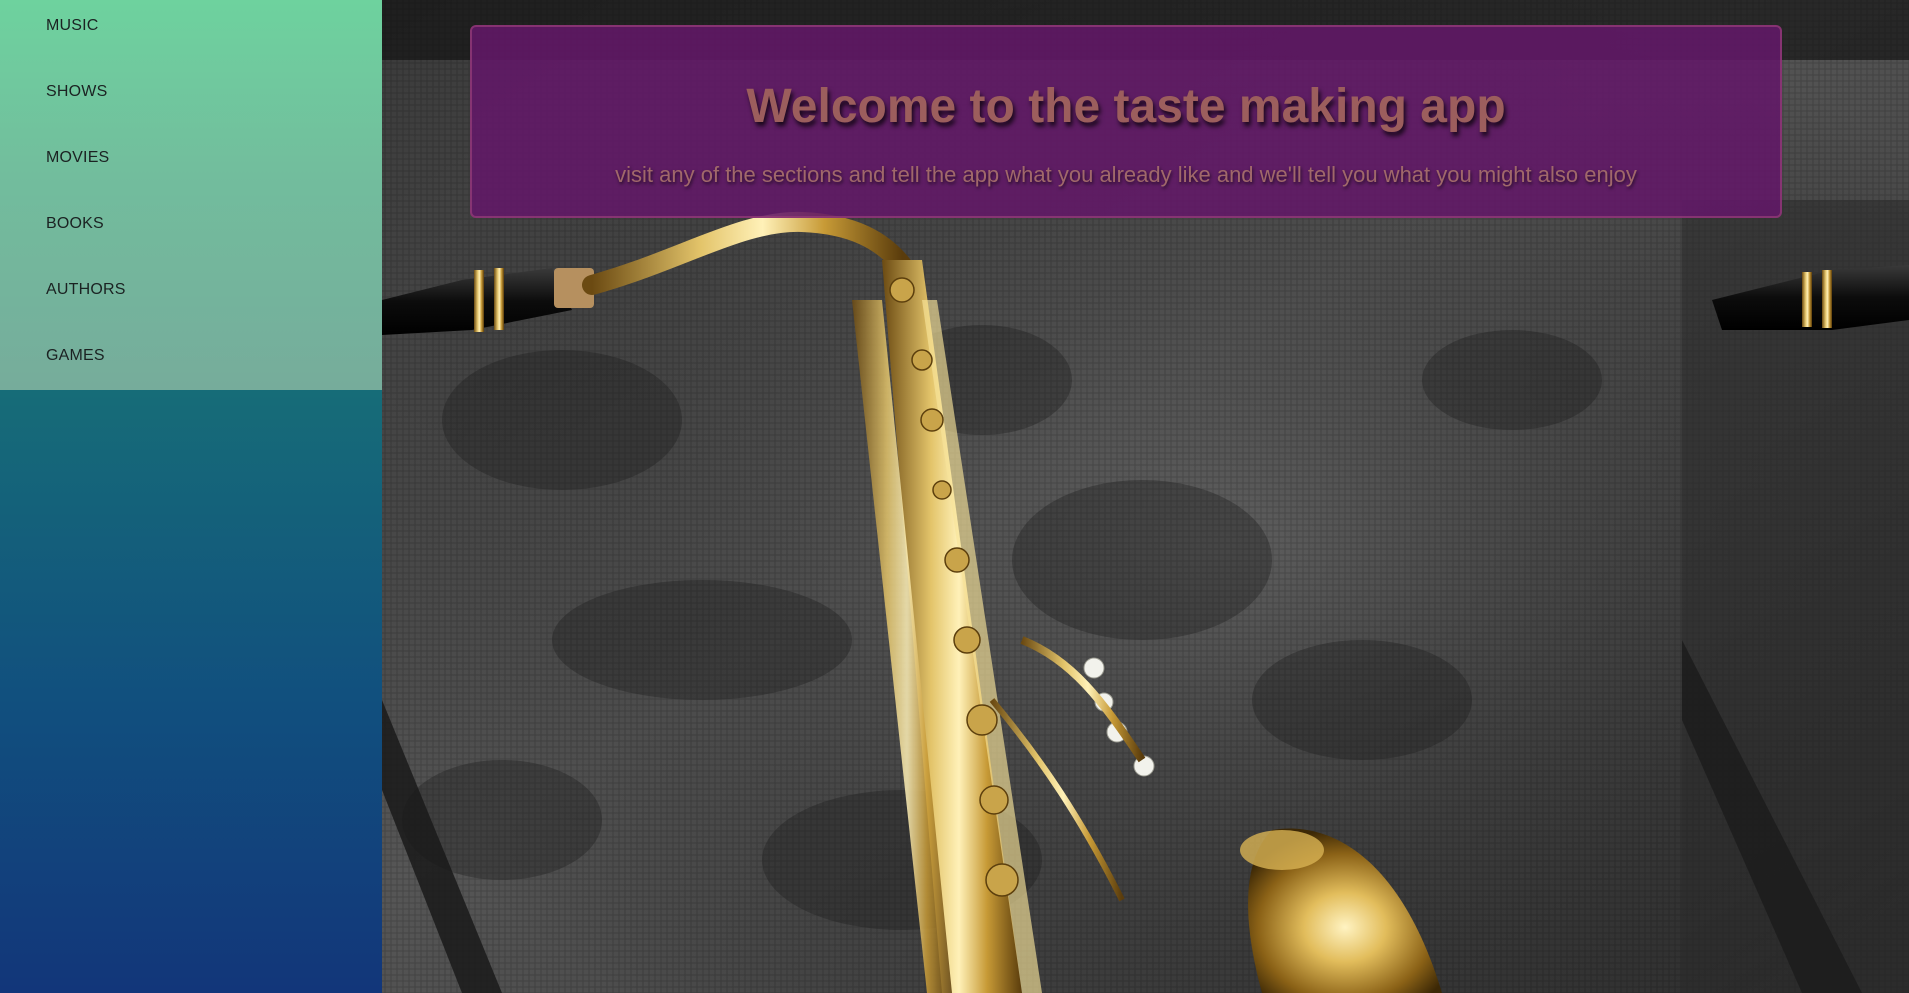 The image size is (1909, 993). Describe the element at coordinates (77, 158) in the screenshot. I see `sidebar-item-movies: MOVIES` at that location.